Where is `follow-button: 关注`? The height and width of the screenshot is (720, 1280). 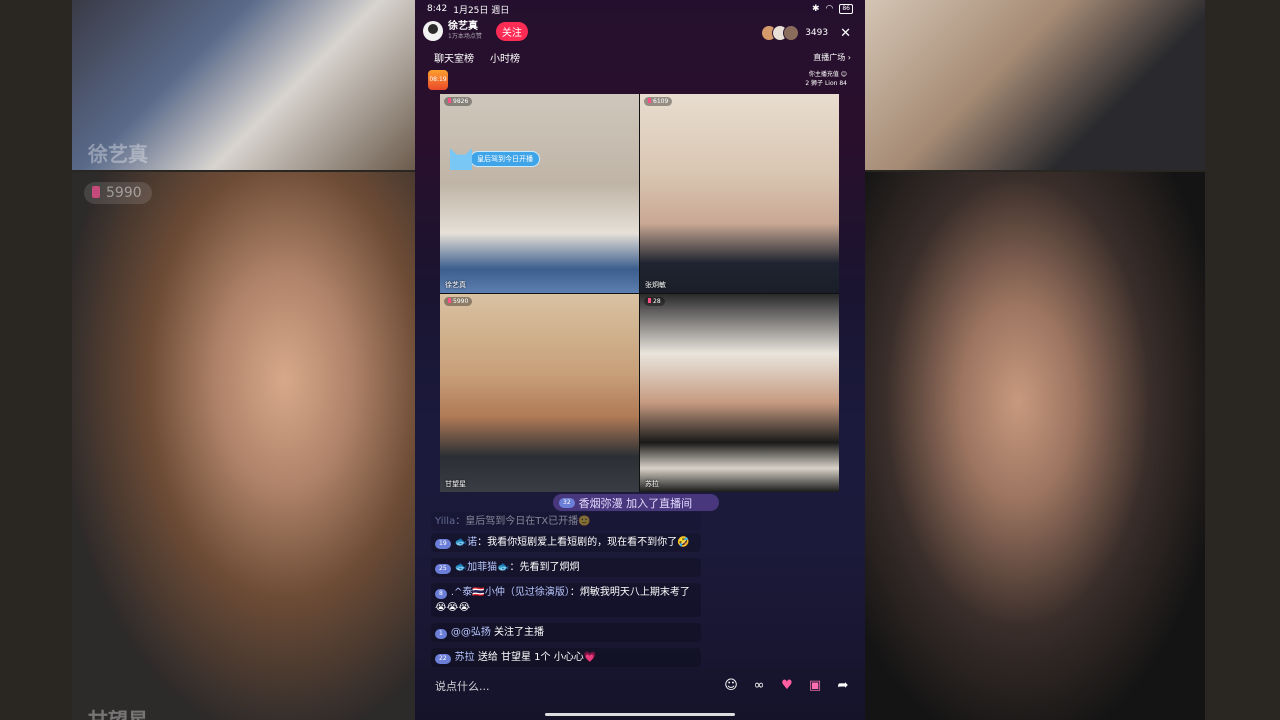 follow-button: 关注 is located at coordinates (511, 31).